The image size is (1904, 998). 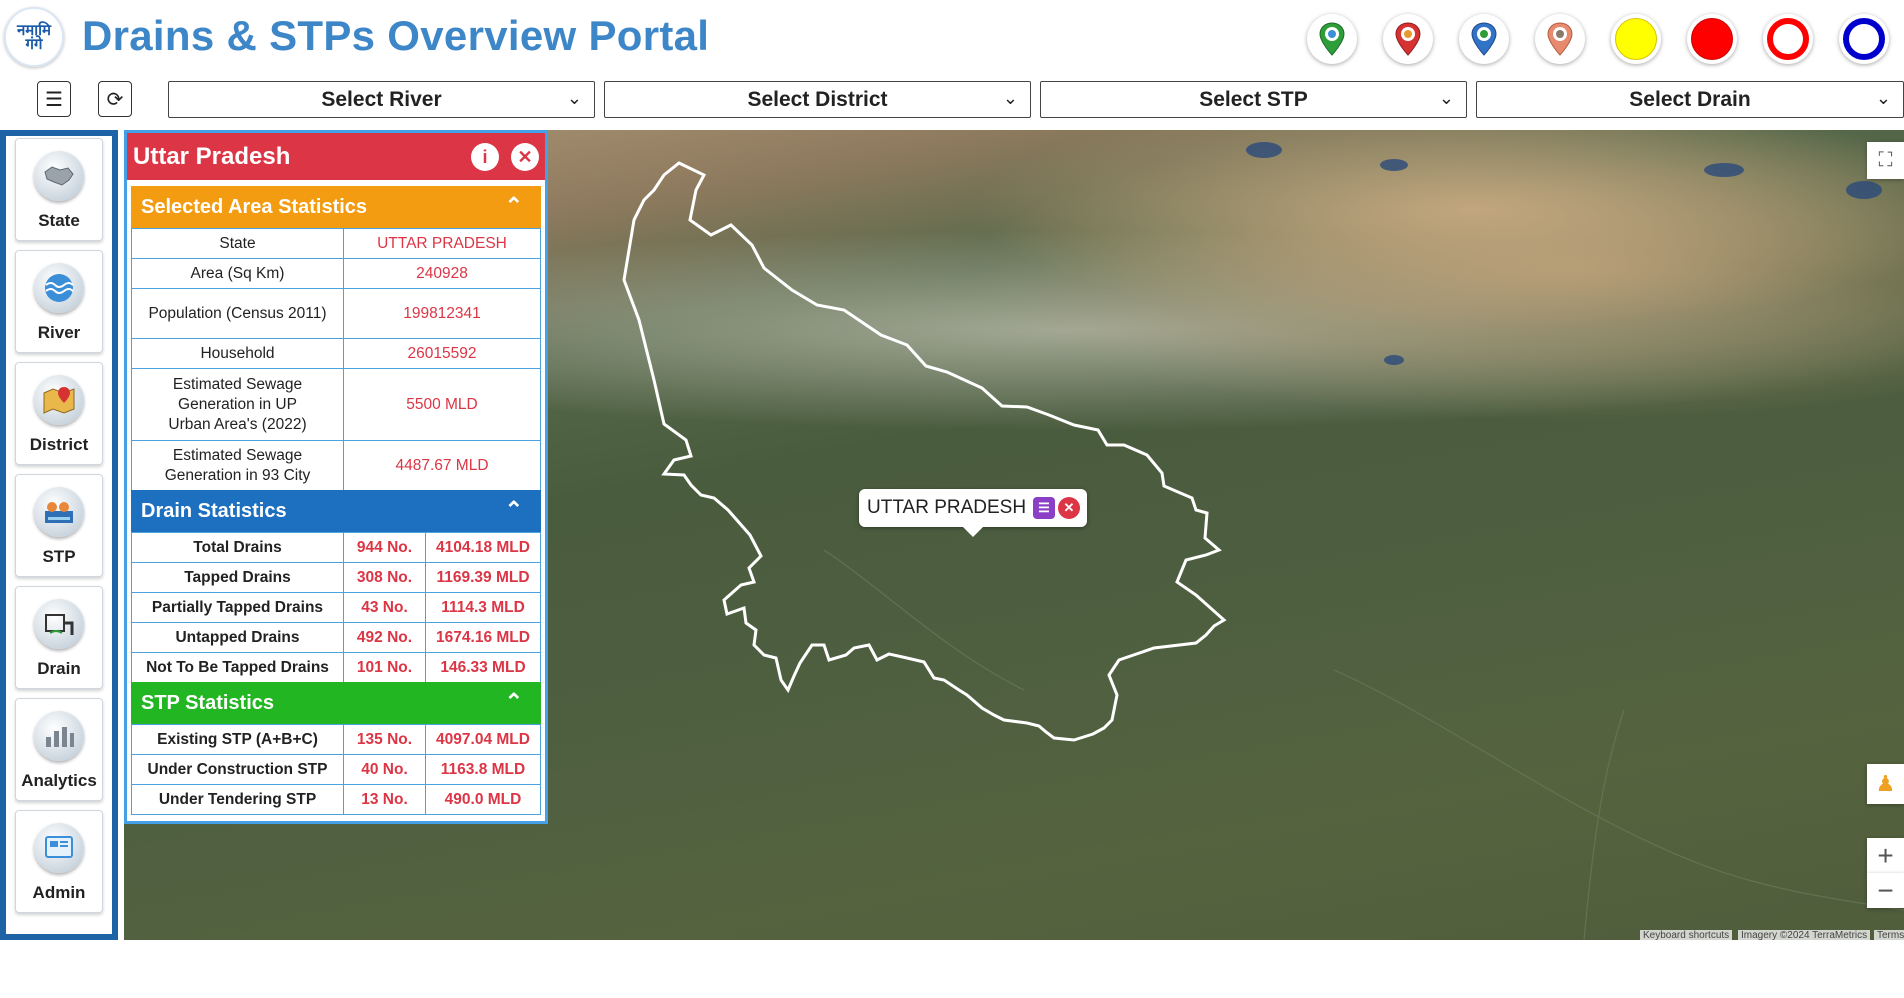 What do you see at coordinates (336, 511) in the screenshot?
I see `drain-stats-header: Drain Statistics ⌃` at bounding box center [336, 511].